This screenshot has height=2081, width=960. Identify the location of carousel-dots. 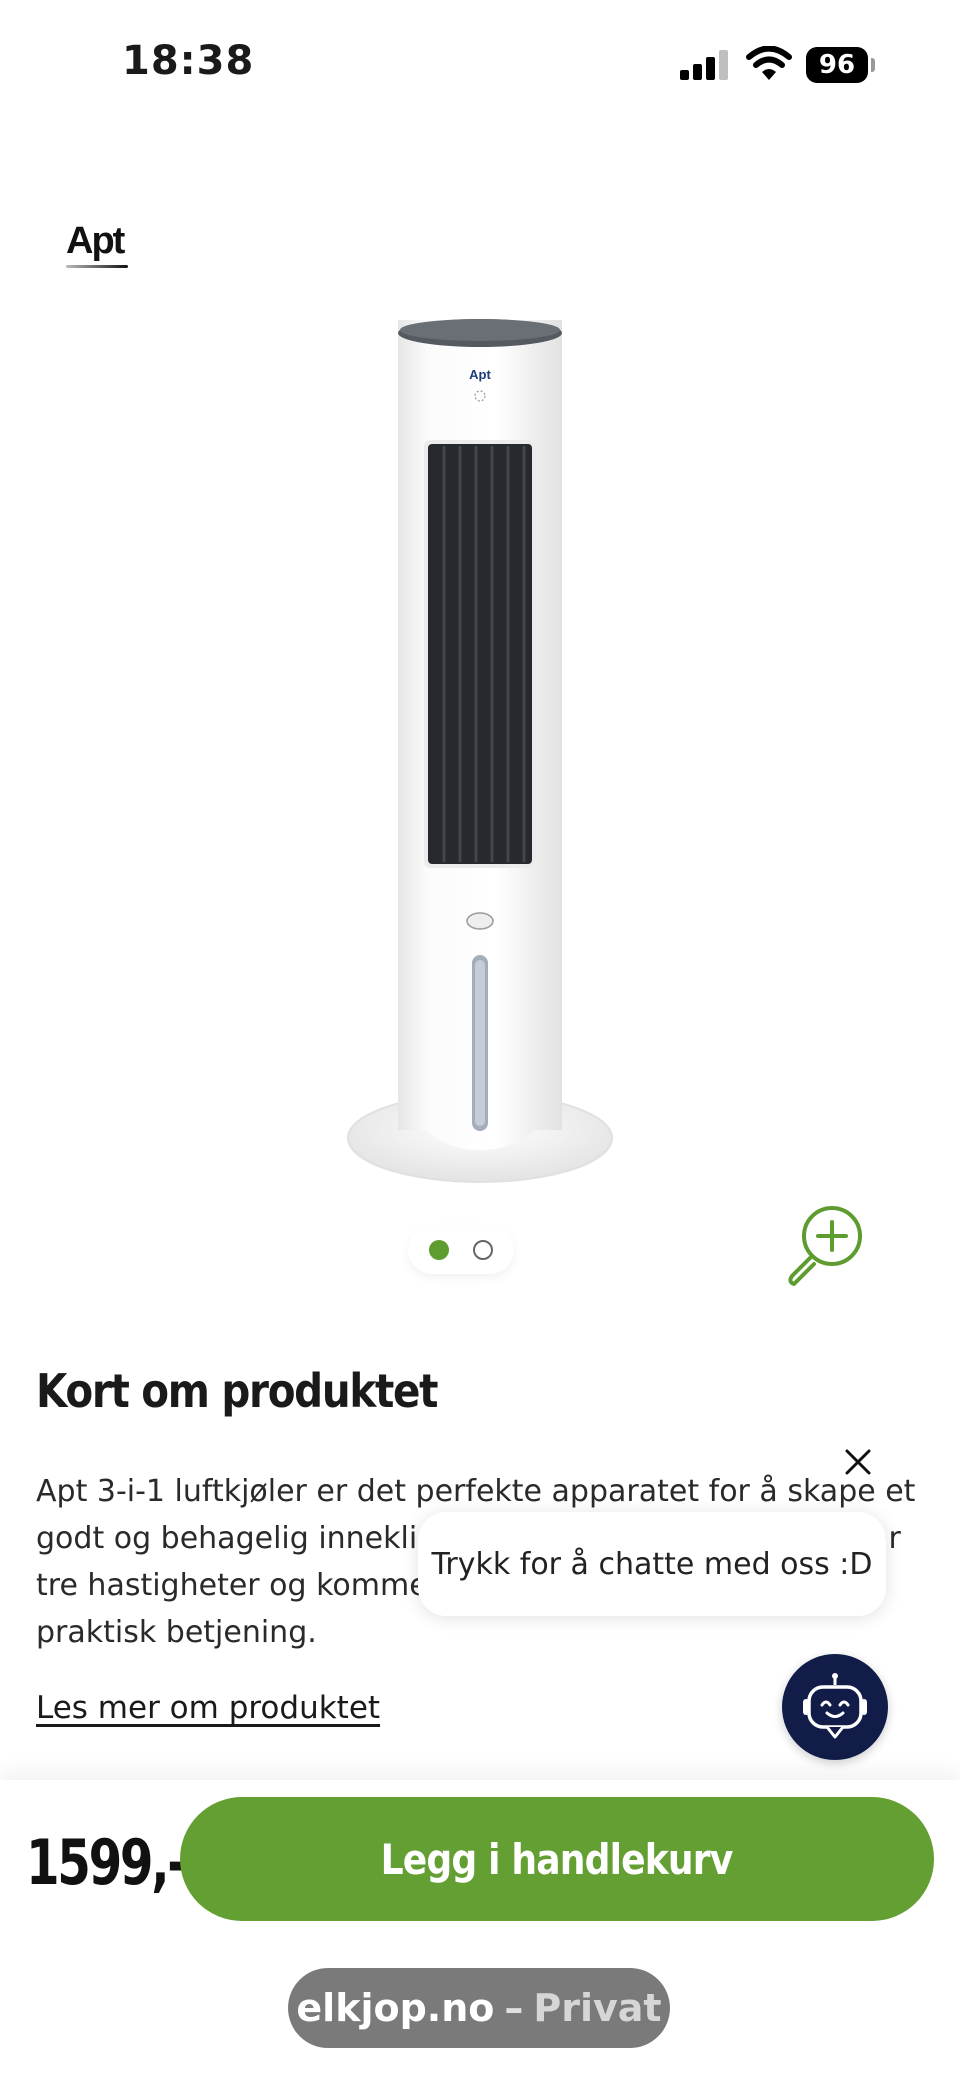
(461, 1250).